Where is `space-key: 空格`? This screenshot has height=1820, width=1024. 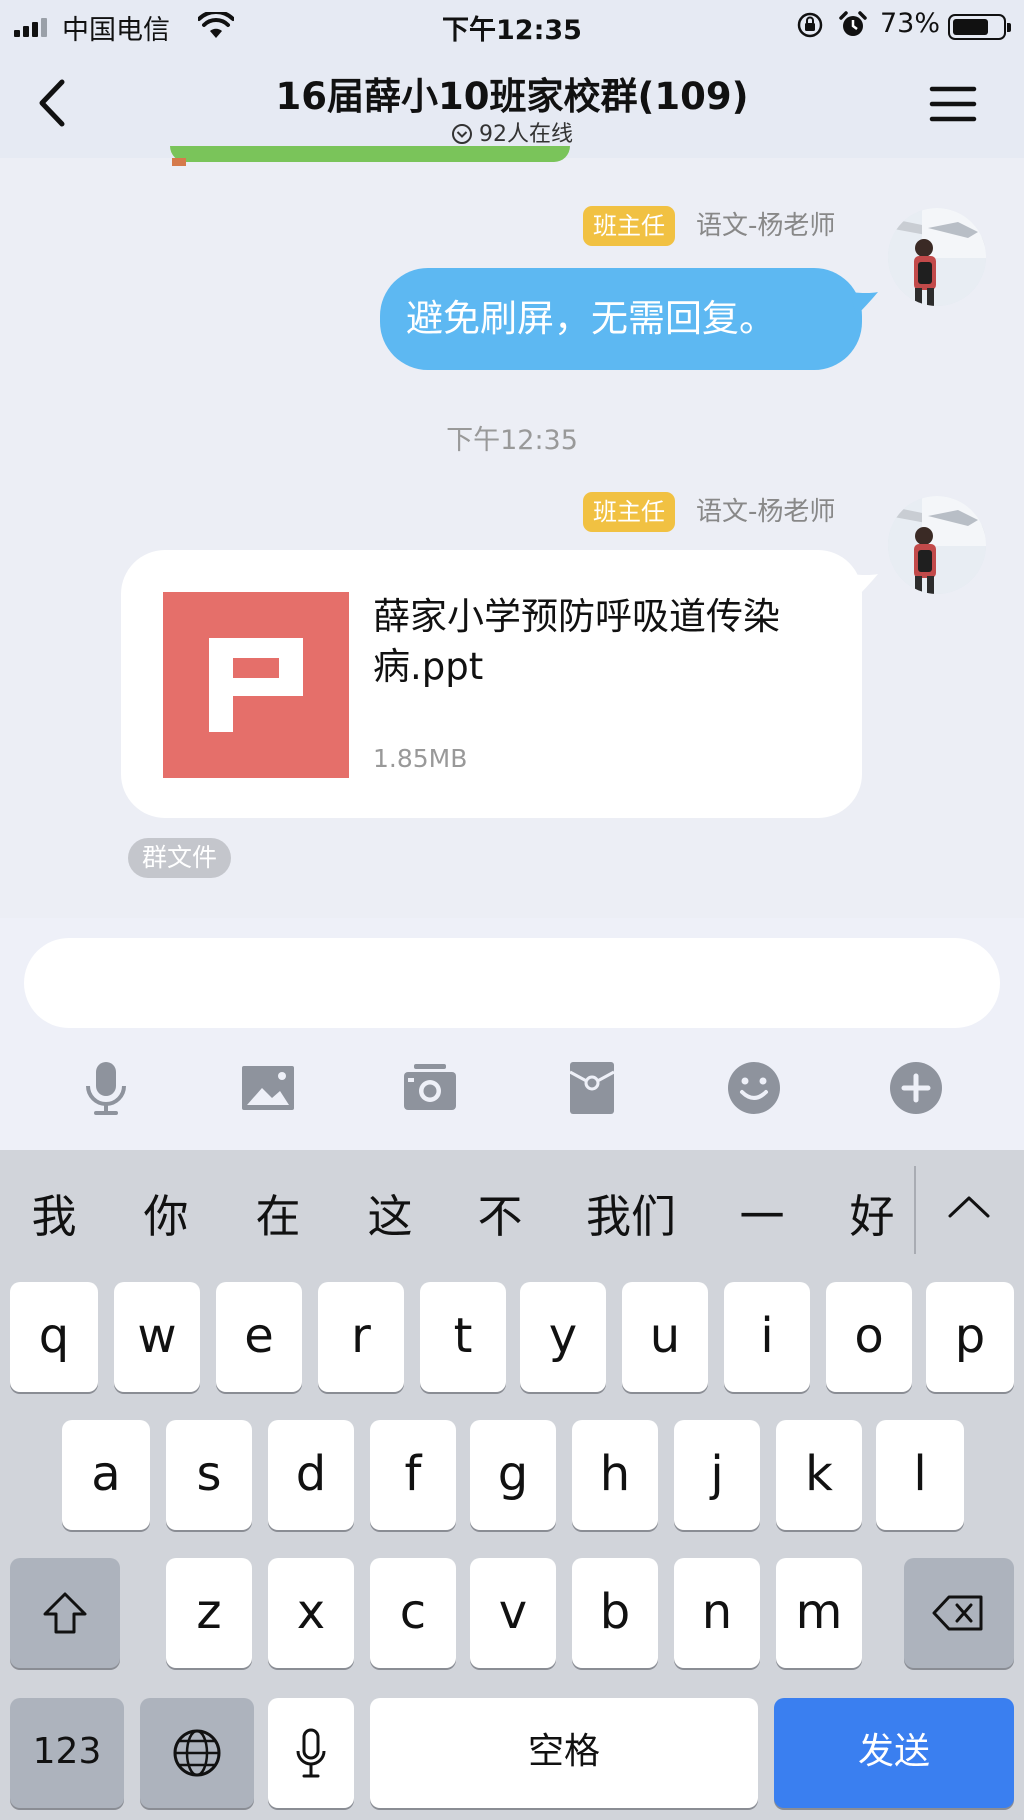
space-key: 空格 is located at coordinates (564, 1753).